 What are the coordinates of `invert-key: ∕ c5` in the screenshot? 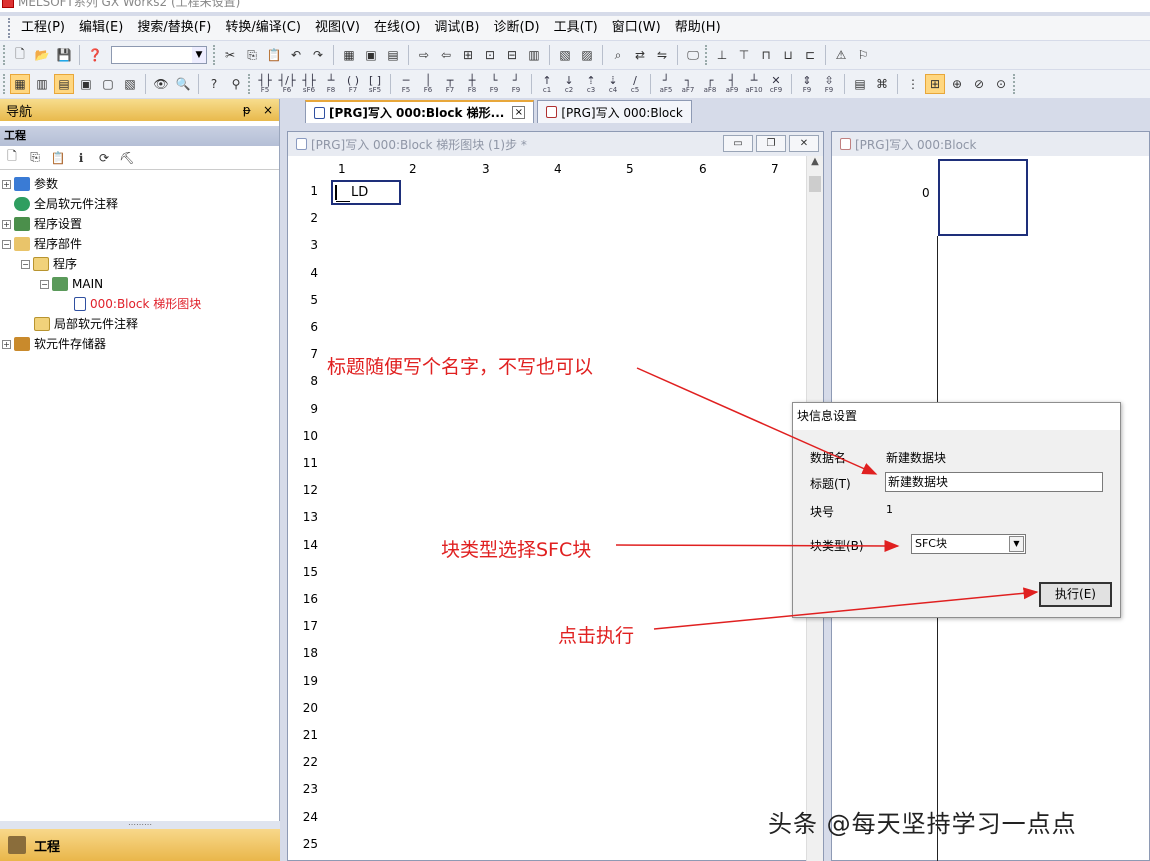 It's located at (635, 84).